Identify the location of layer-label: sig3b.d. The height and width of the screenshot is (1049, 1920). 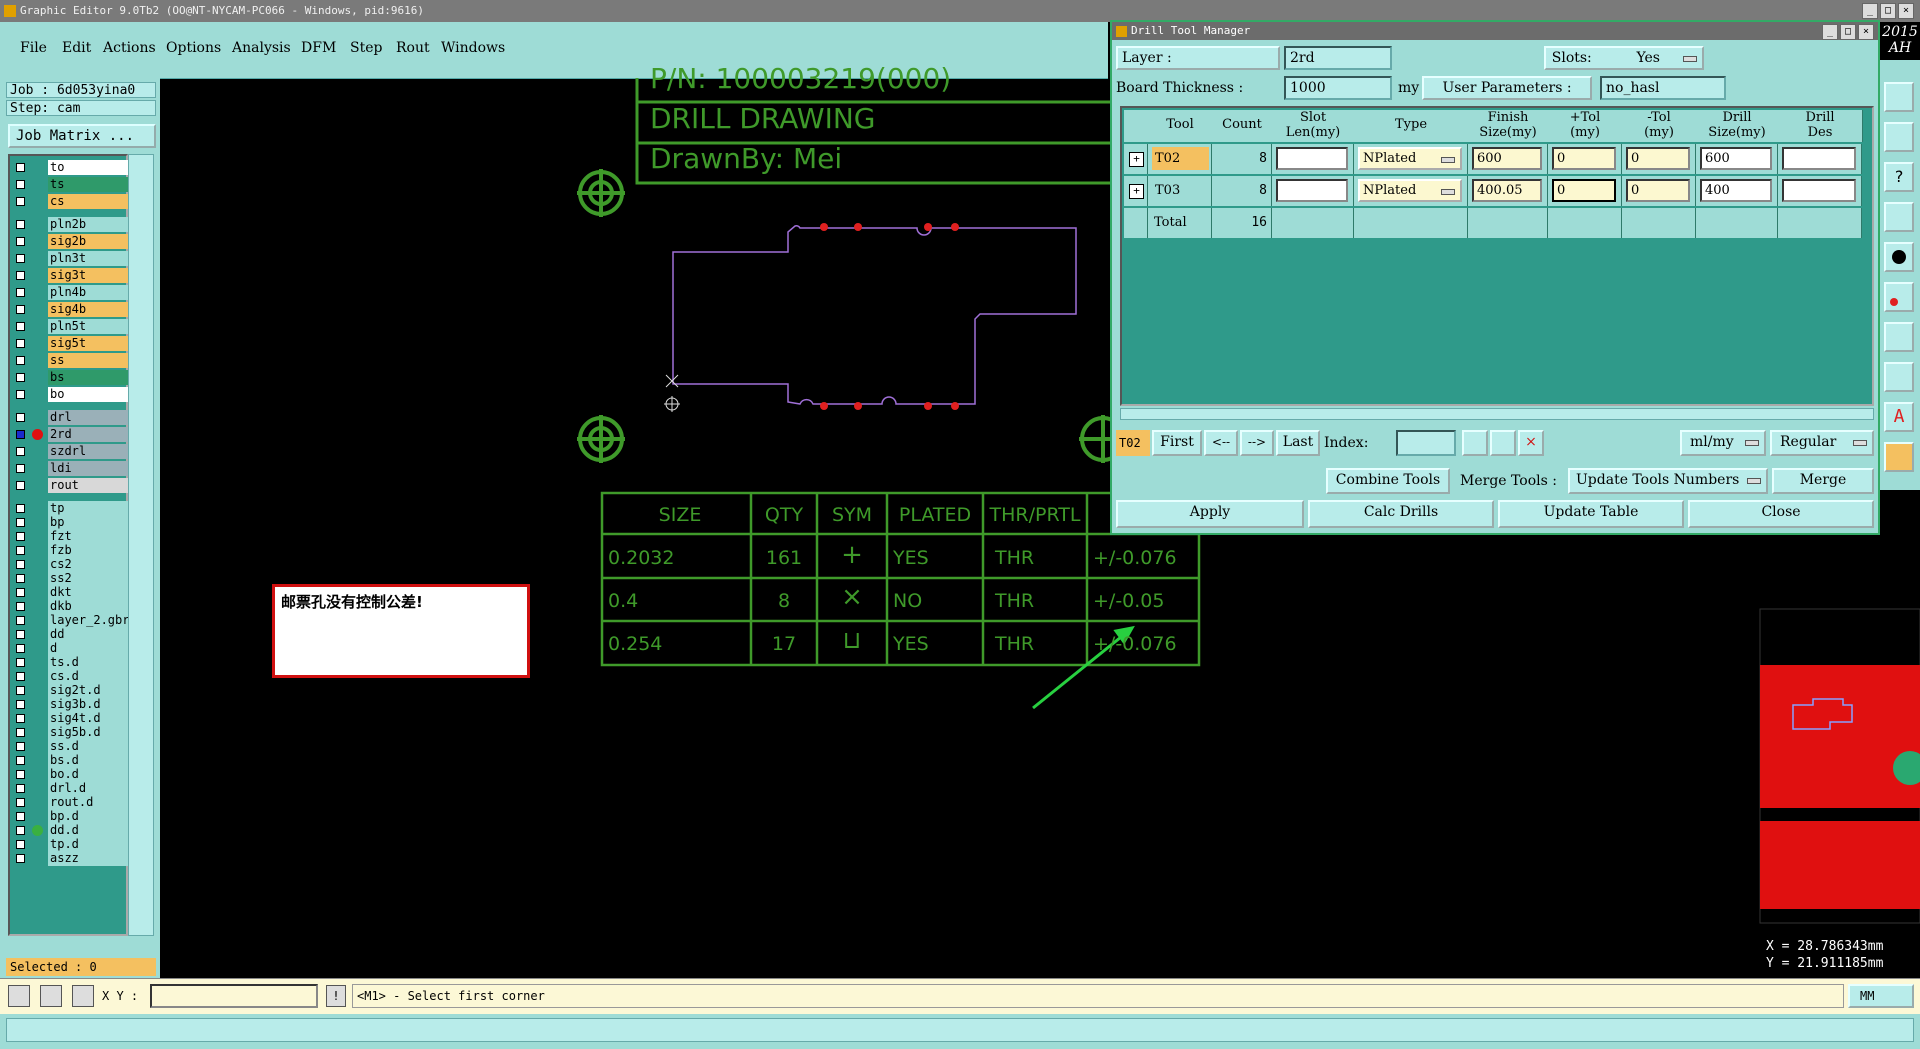
(93, 704).